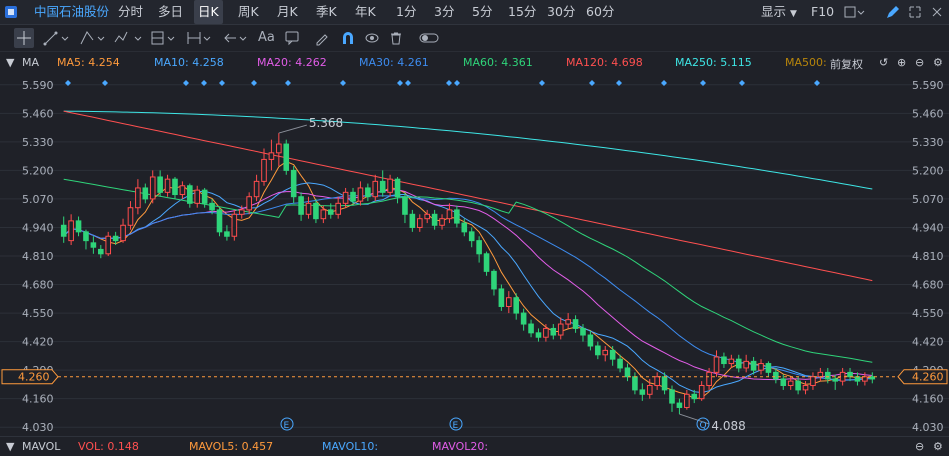  I want to click on magnet-icon, so click(348, 38).